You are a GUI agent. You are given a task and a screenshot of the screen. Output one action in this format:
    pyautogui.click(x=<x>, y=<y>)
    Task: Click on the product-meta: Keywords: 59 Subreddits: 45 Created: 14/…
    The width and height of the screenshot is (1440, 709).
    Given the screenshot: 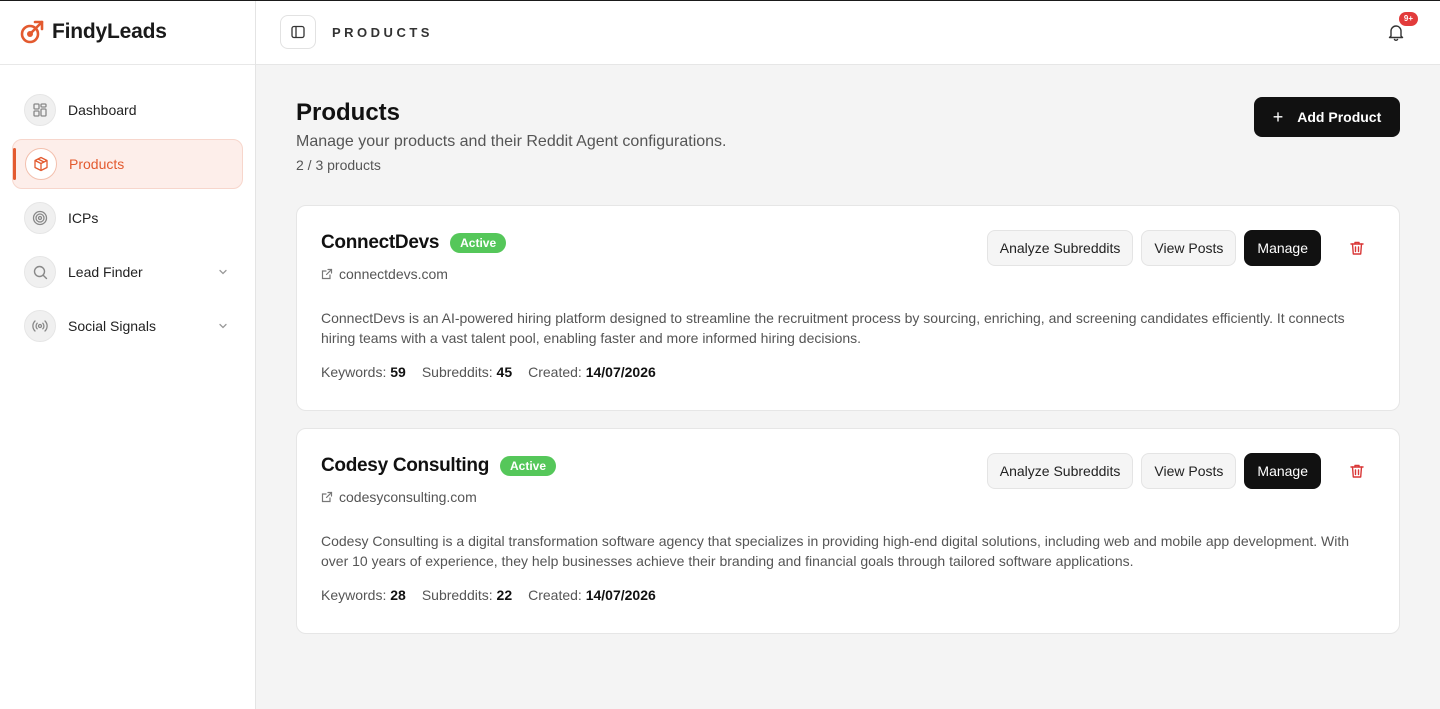 What is the action you would take?
    pyautogui.click(x=848, y=372)
    